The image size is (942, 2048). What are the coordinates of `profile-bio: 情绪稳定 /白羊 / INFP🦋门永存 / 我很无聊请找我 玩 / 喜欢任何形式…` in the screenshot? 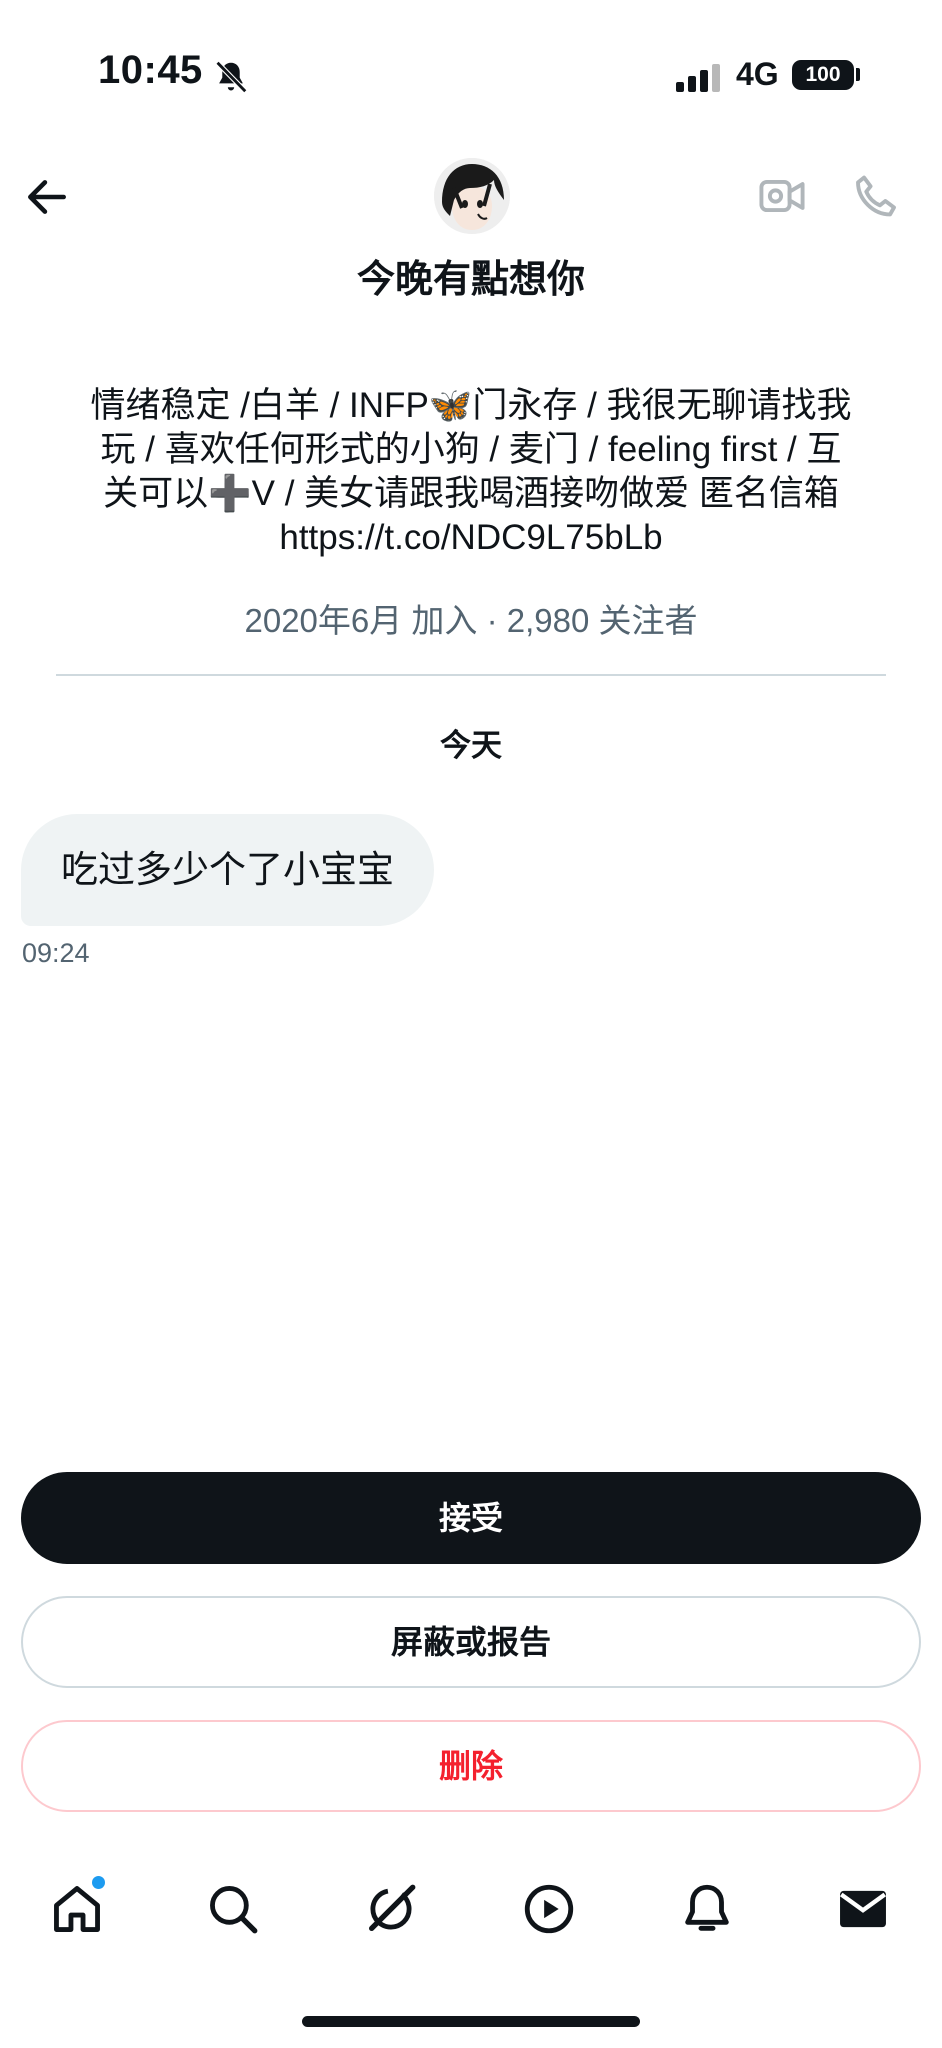 It's located at (471, 472).